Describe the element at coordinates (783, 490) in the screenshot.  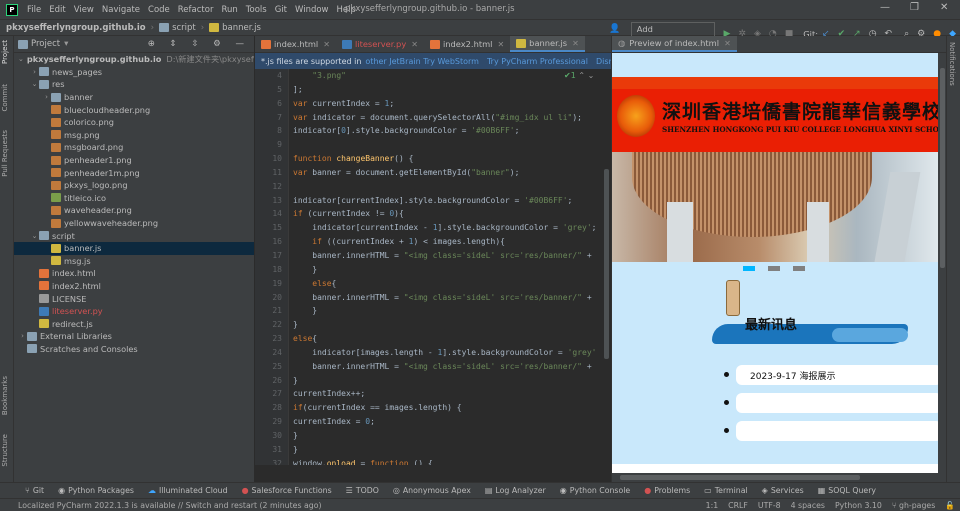
I see `toolwindow-services: ◈ Services` at that location.